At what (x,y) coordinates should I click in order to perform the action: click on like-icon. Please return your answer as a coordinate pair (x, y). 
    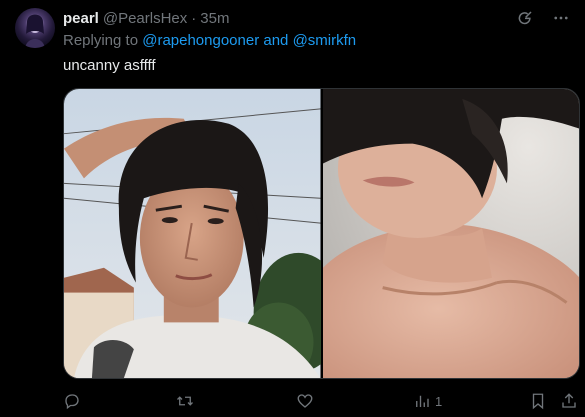
    Looking at the image, I should click on (305, 401).